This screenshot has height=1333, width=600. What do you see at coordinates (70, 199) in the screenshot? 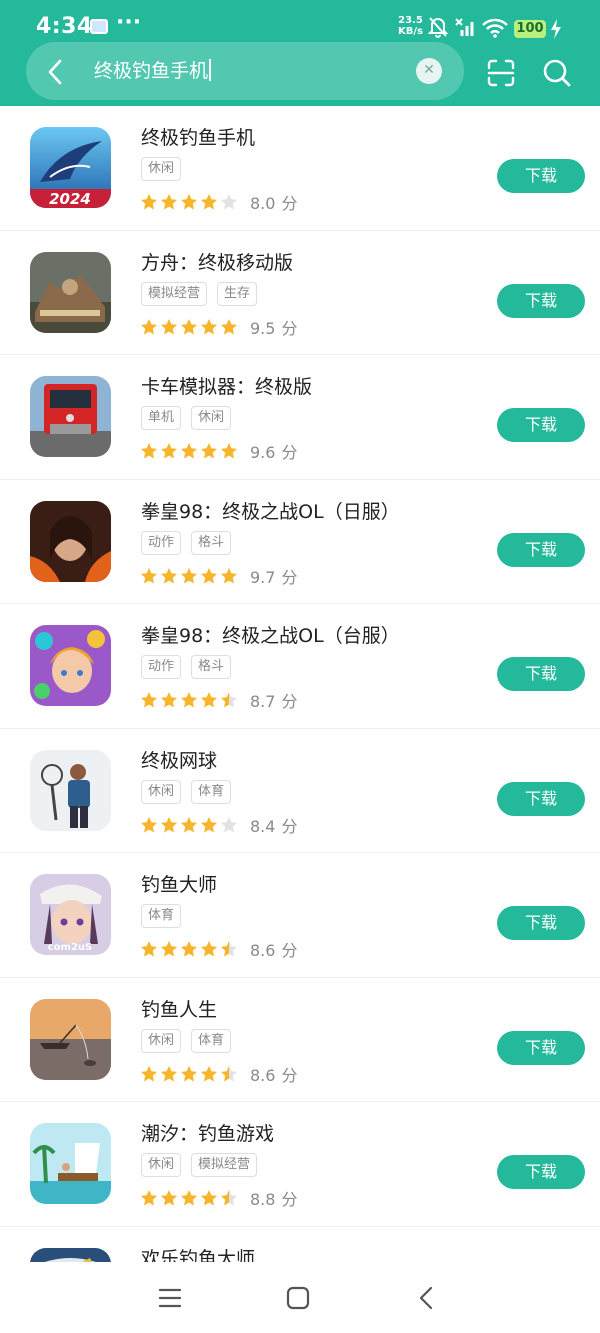
I see `svg-text: 2024` at bounding box center [70, 199].